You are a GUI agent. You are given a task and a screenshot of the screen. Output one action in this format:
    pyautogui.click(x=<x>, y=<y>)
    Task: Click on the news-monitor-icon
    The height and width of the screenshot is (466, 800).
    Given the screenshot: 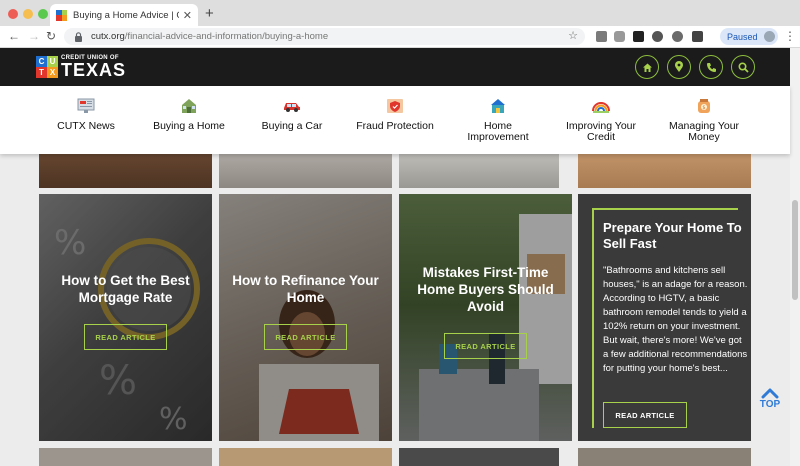 What is the action you would take?
    pyautogui.click(x=86, y=105)
    